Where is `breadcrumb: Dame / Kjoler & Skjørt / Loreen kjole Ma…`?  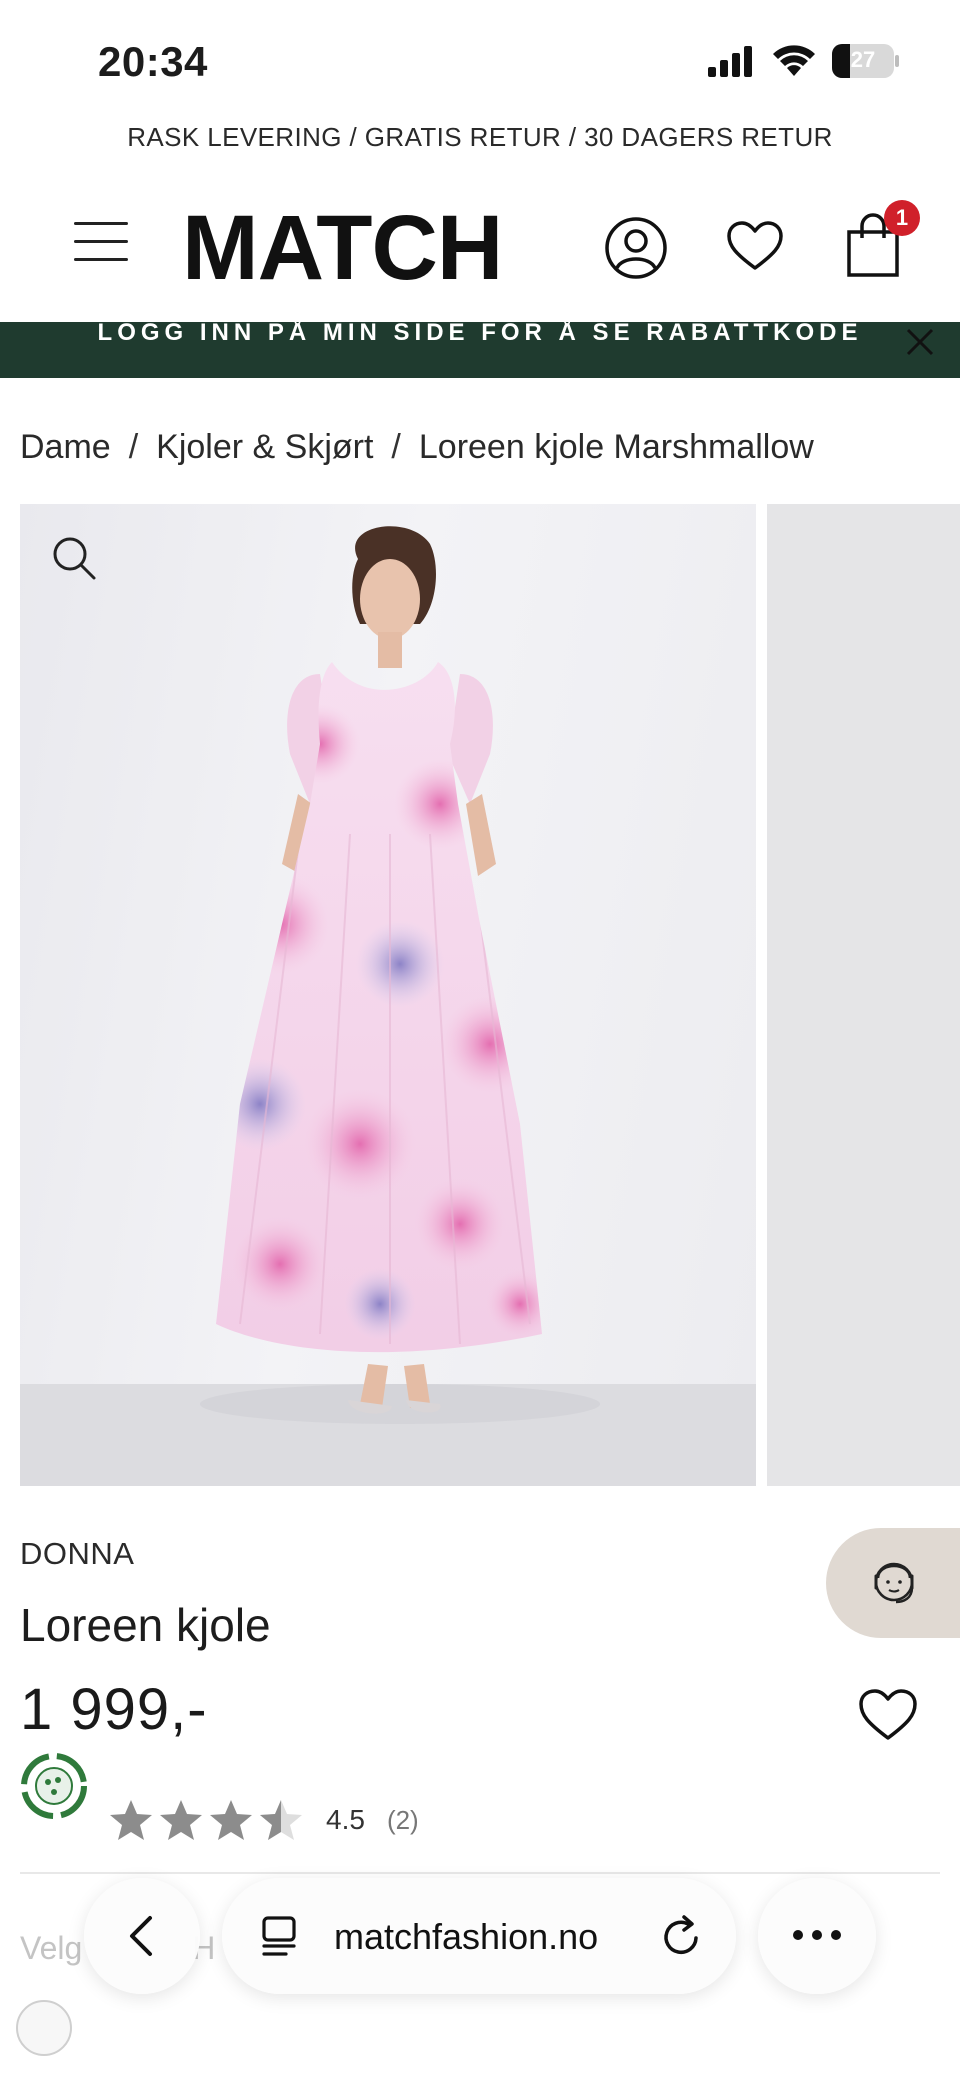 breadcrumb: Dame / Kjoler & Skjørt / Loreen kjole Ma… is located at coordinates (417, 447).